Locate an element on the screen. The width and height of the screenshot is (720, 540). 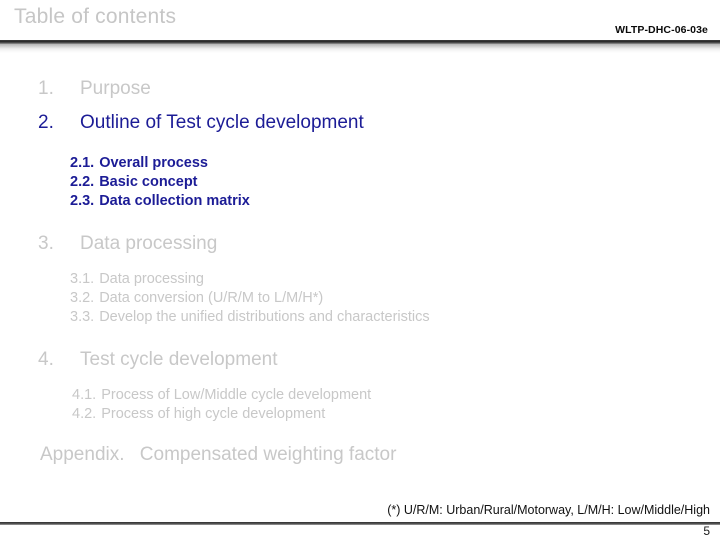
toc-item-label: Compensated weighting factor is located at coordinates (268, 454).